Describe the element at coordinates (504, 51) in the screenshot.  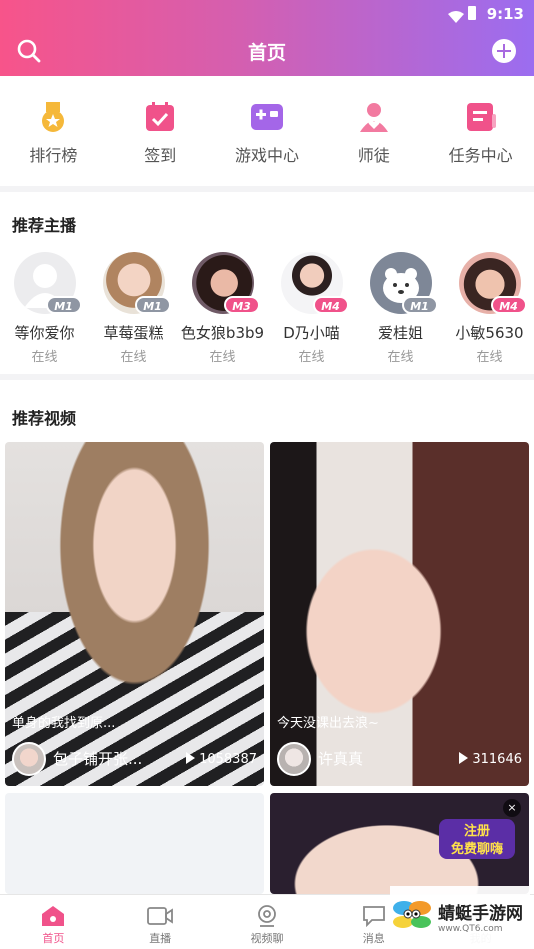
I see `add-icon` at that location.